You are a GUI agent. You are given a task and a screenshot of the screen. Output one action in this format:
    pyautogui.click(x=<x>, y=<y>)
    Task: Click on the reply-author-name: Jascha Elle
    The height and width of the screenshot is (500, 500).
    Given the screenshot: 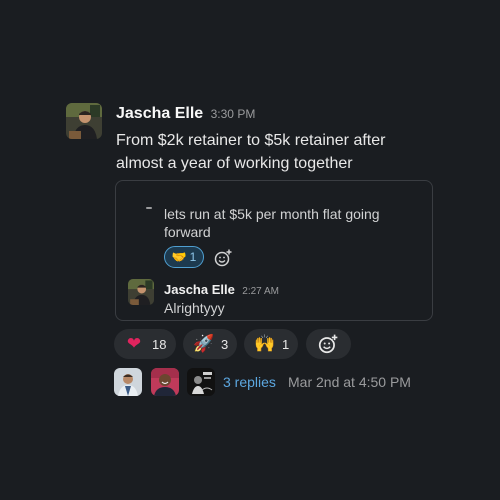 What is the action you would take?
    pyautogui.click(x=199, y=289)
    